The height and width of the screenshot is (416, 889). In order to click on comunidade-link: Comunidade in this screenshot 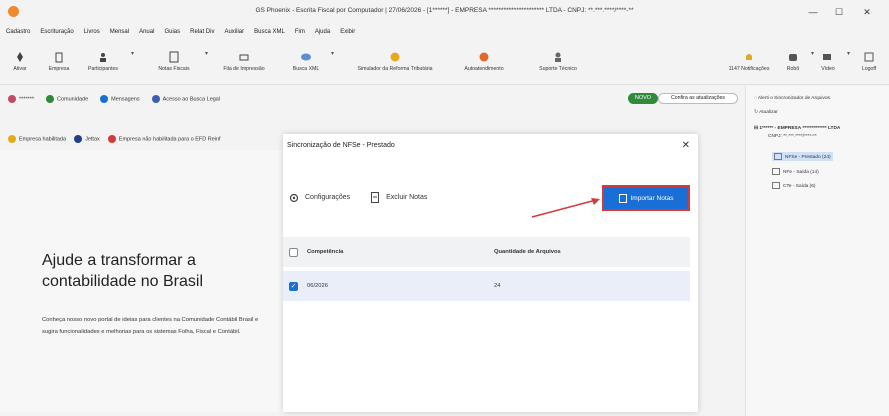, I will do `click(67, 99)`.